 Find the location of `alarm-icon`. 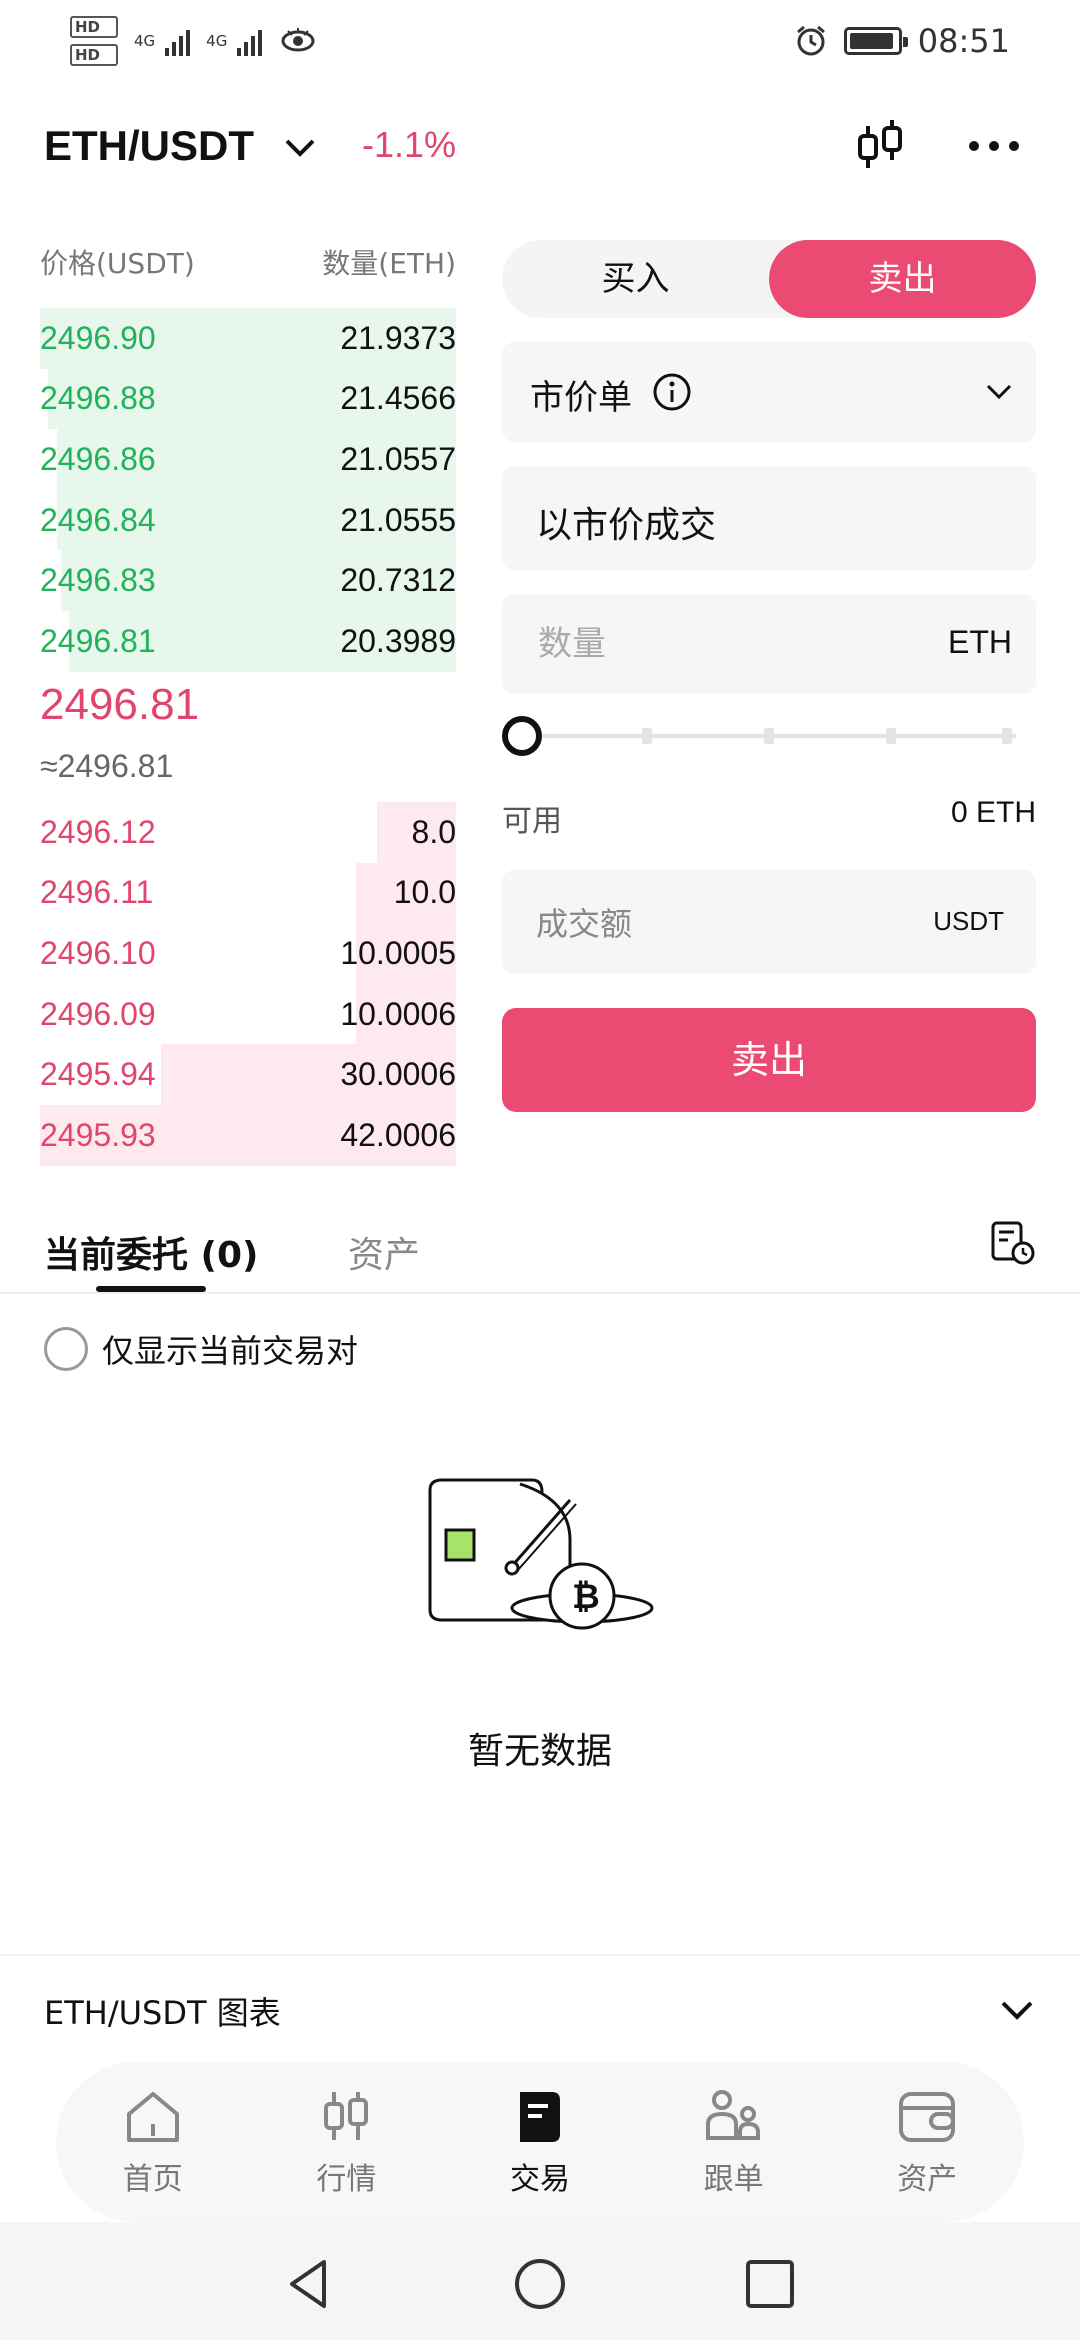

alarm-icon is located at coordinates (810, 40).